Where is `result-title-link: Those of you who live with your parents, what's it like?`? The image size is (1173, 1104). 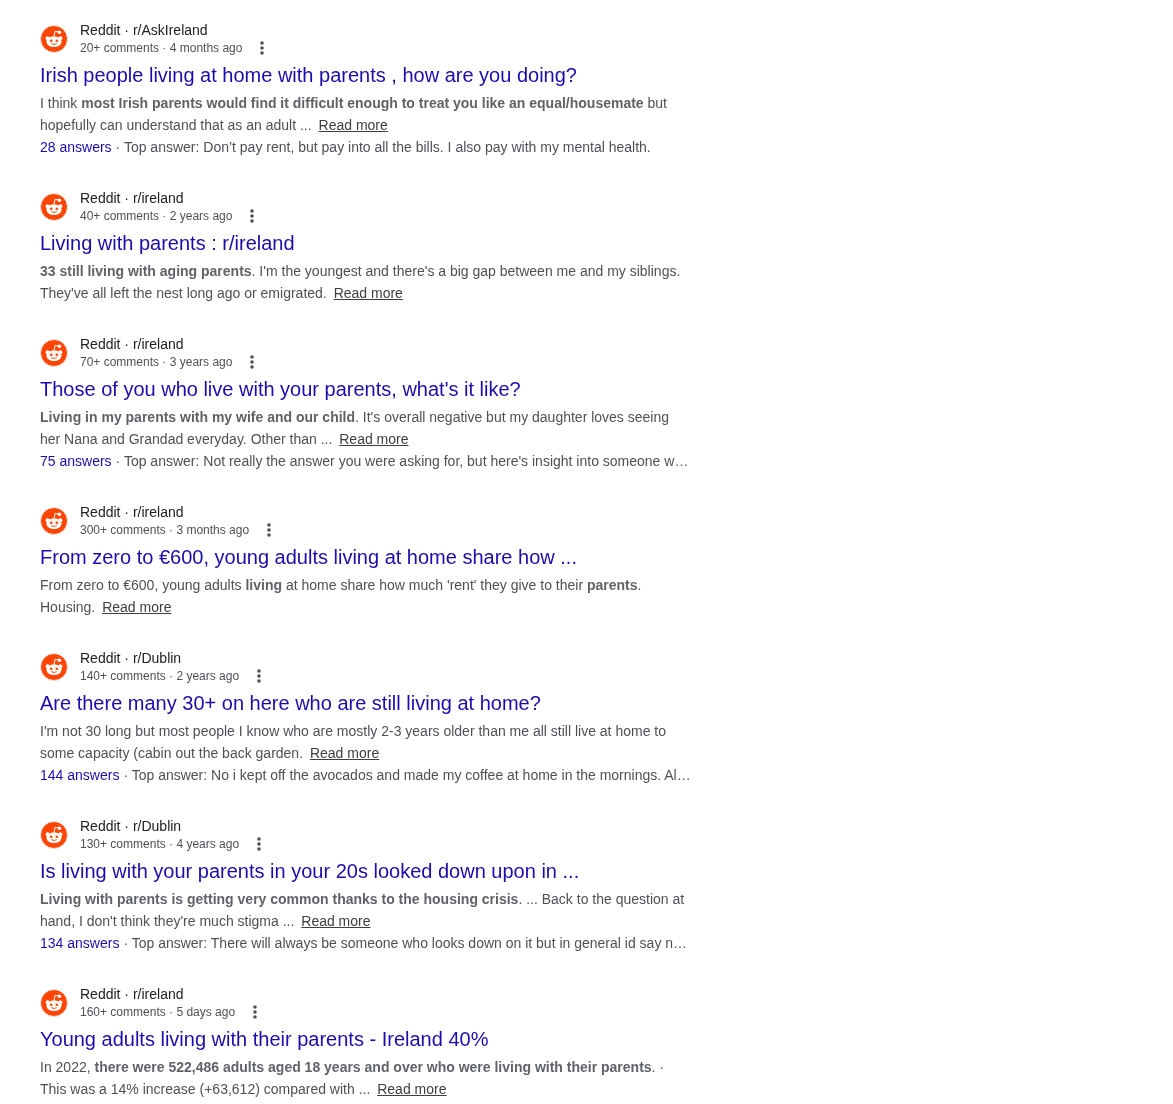 result-title-link: Those of you who live with your parents, what's it like? is located at coordinates (280, 389).